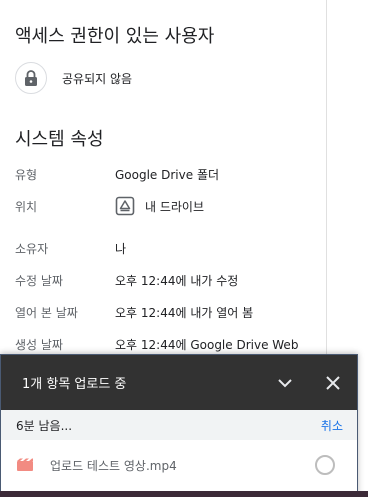  I want to click on property-row-type: 유형 Google Drive 폴더, so click(167, 174).